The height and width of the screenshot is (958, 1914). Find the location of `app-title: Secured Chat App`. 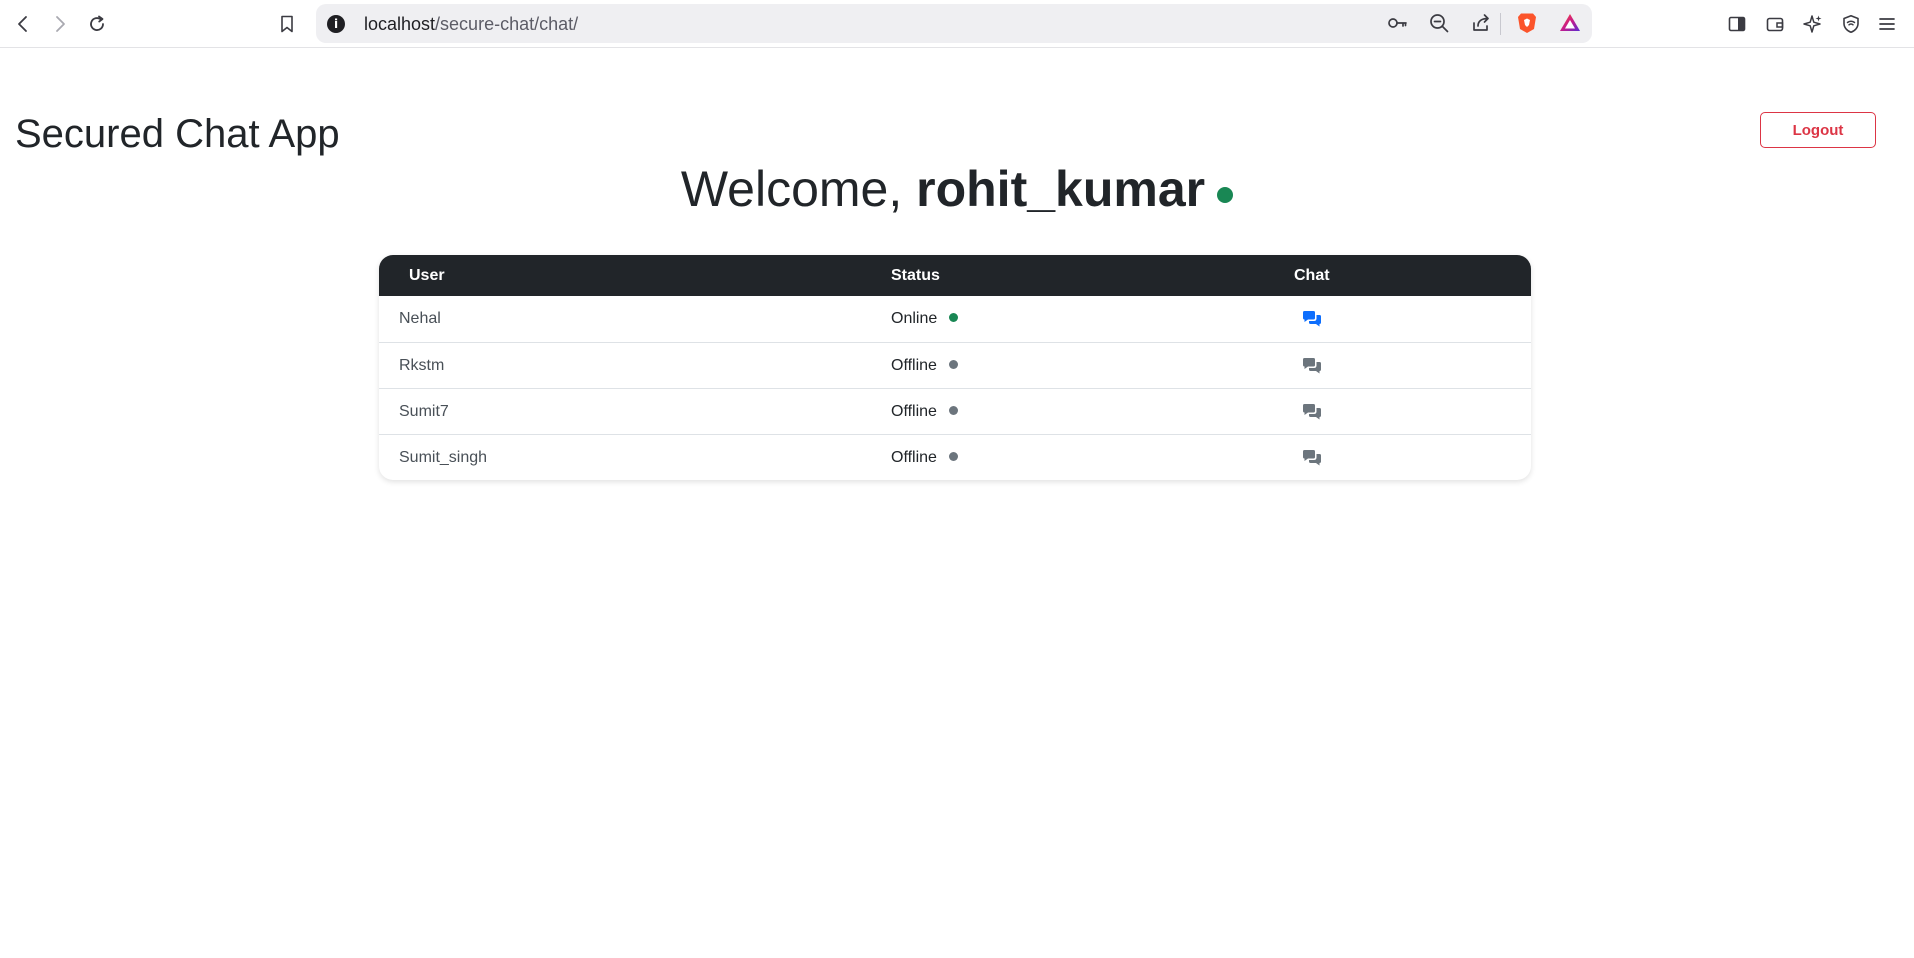

app-title: Secured Chat App is located at coordinates (177, 134).